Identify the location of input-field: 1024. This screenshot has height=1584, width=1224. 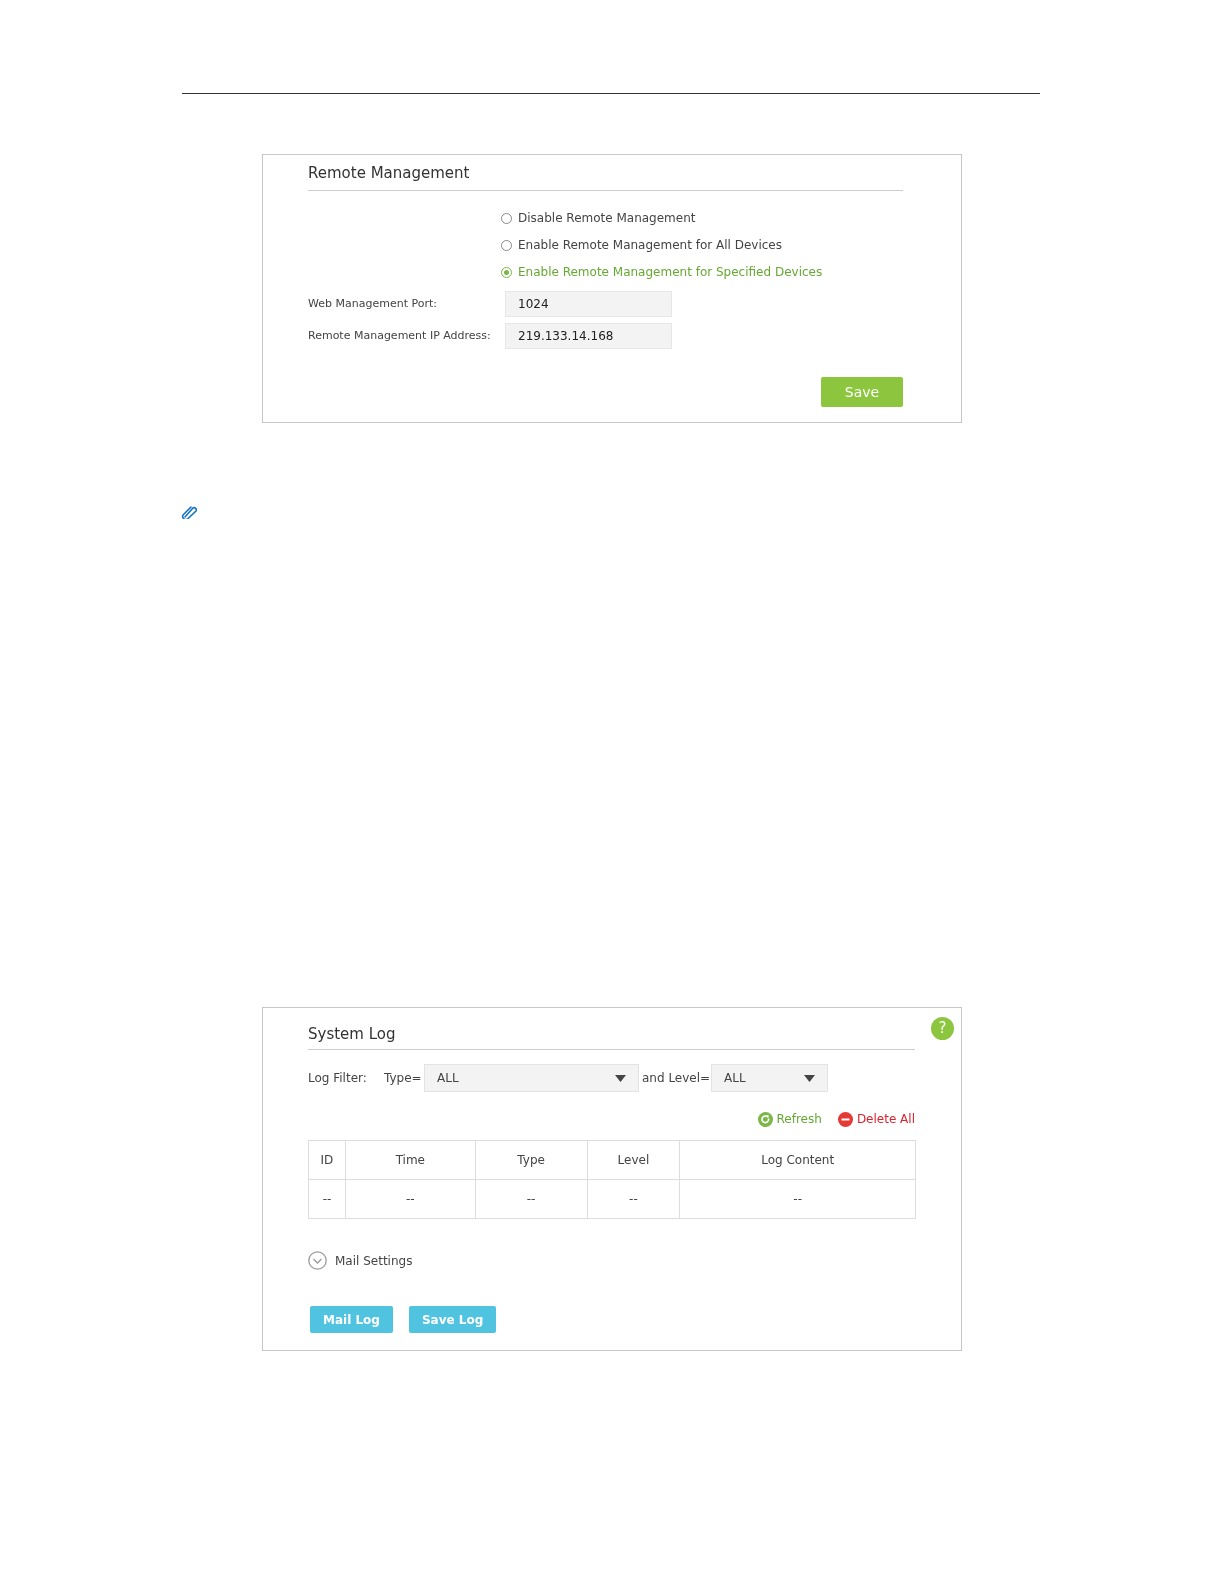
(588, 304).